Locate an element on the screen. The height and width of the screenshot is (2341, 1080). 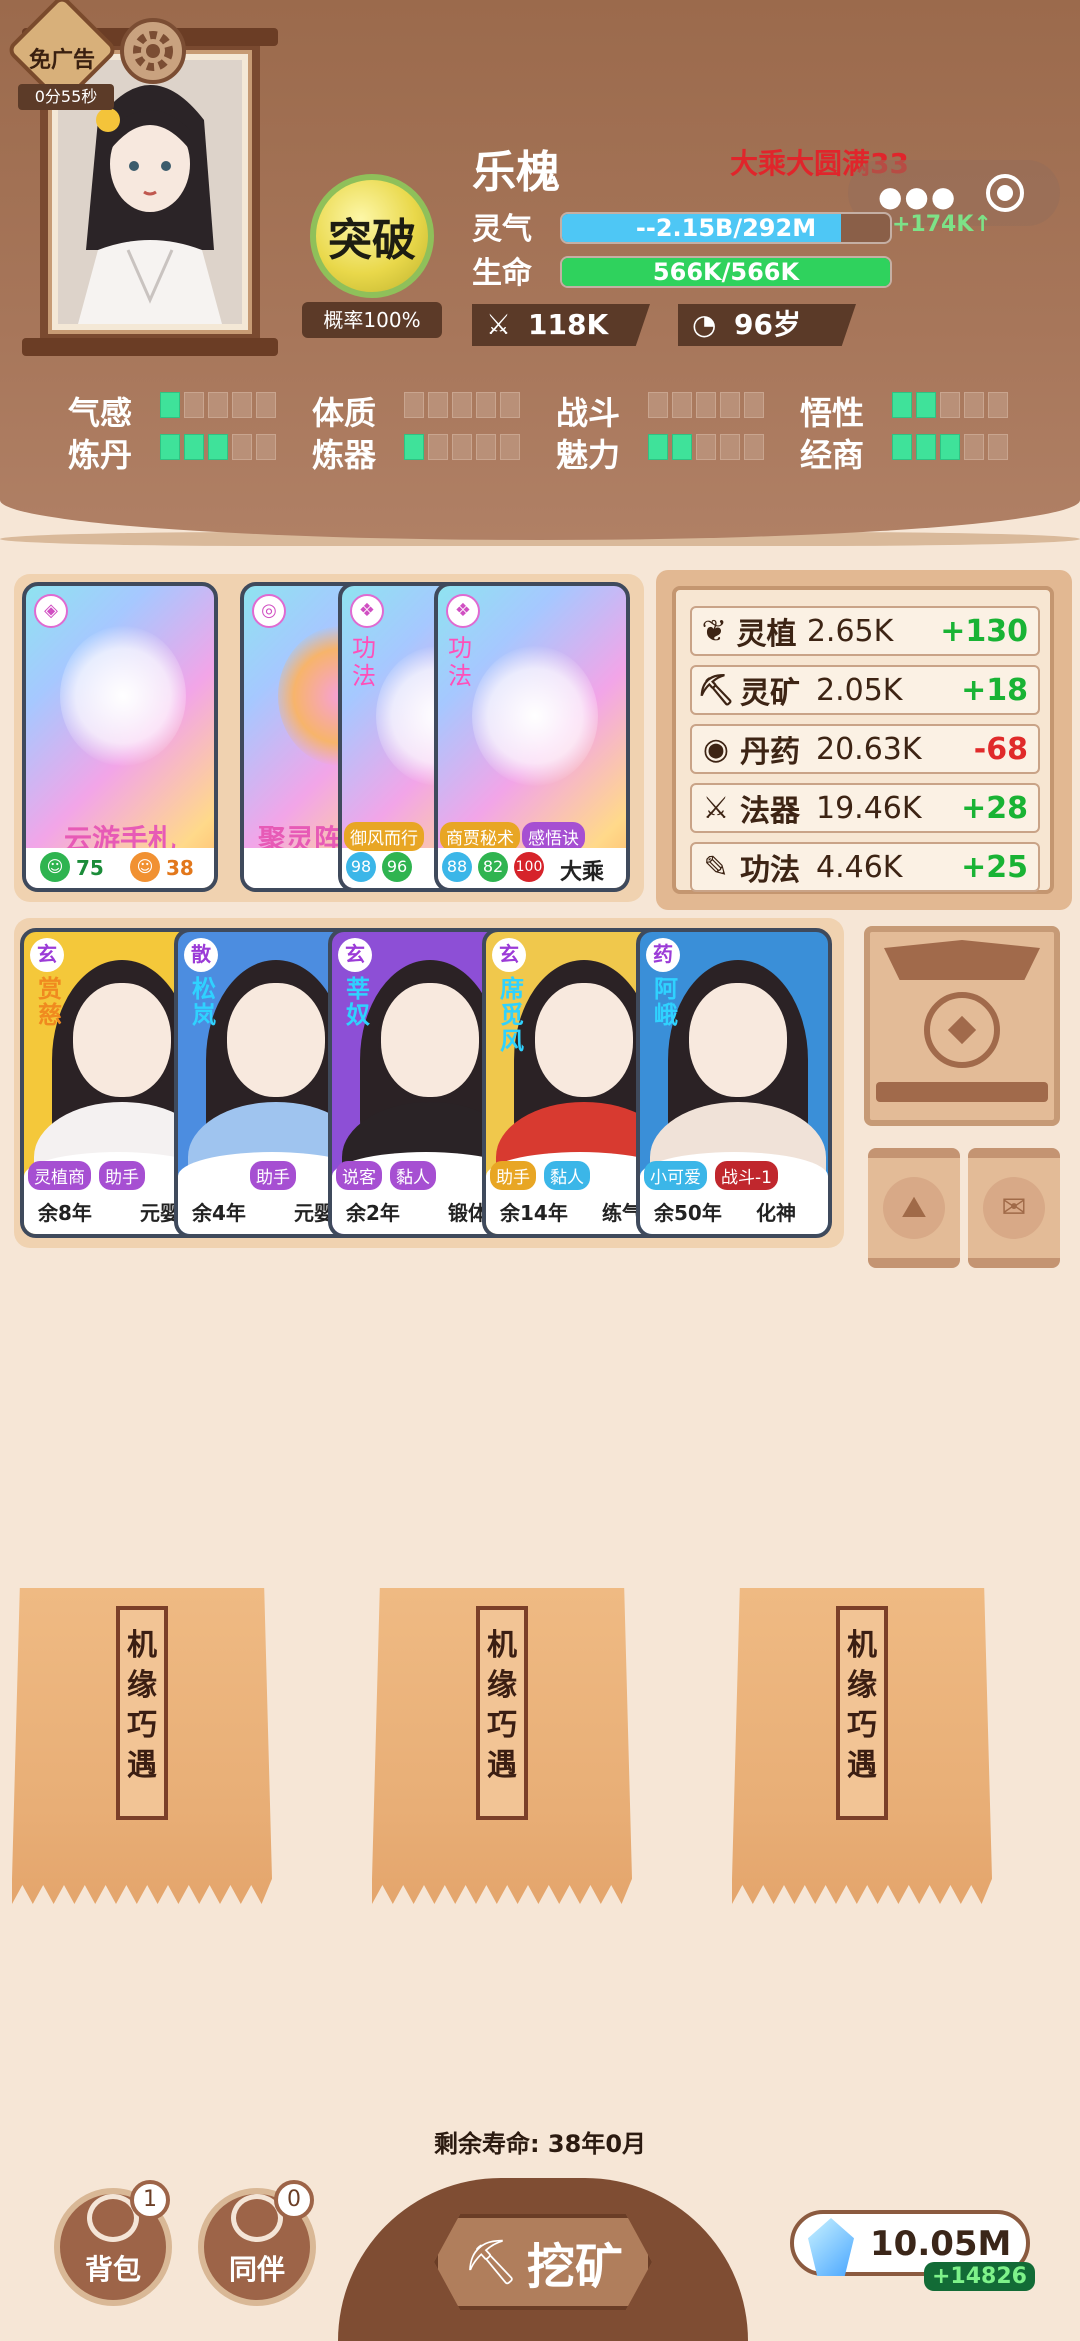
settings-button is located at coordinates (153, 51).